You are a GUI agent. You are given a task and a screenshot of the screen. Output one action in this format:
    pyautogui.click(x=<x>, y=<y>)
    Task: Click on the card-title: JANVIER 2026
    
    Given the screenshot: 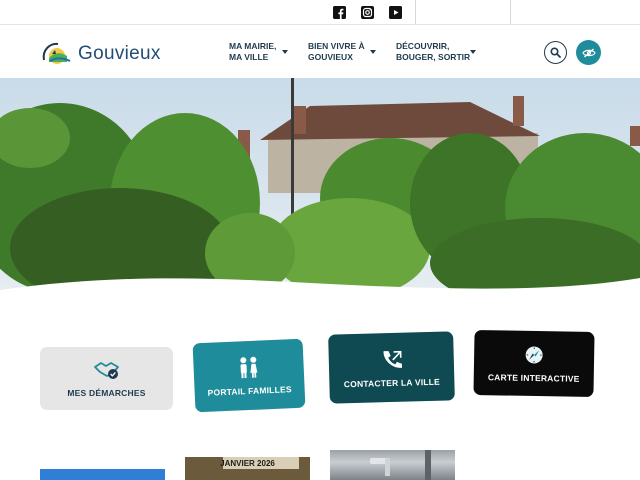 What is the action you would take?
    pyautogui.click(x=247, y=463)
    